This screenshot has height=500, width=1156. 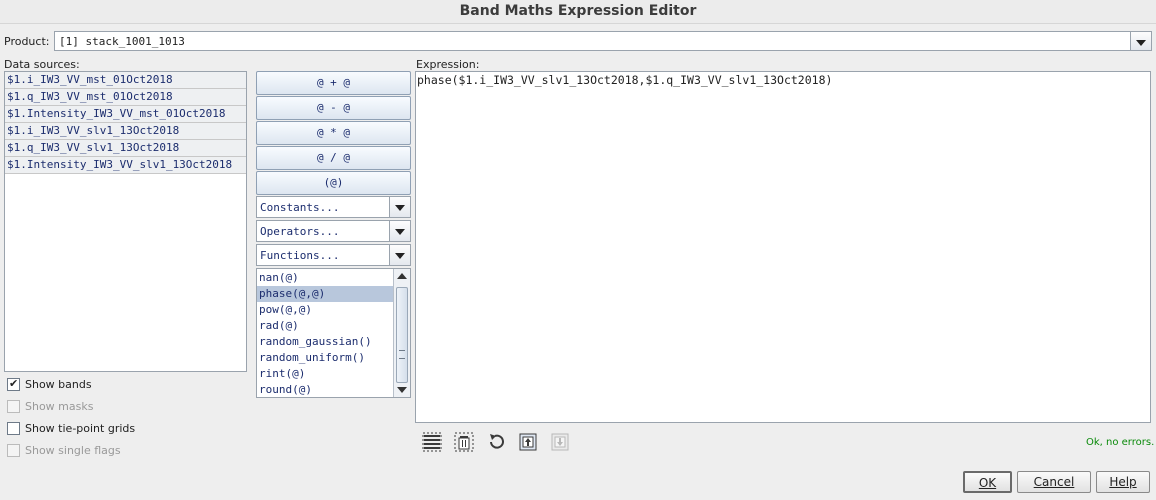 I want to click on ok-button-label: OK, so click(x=987, y=483).